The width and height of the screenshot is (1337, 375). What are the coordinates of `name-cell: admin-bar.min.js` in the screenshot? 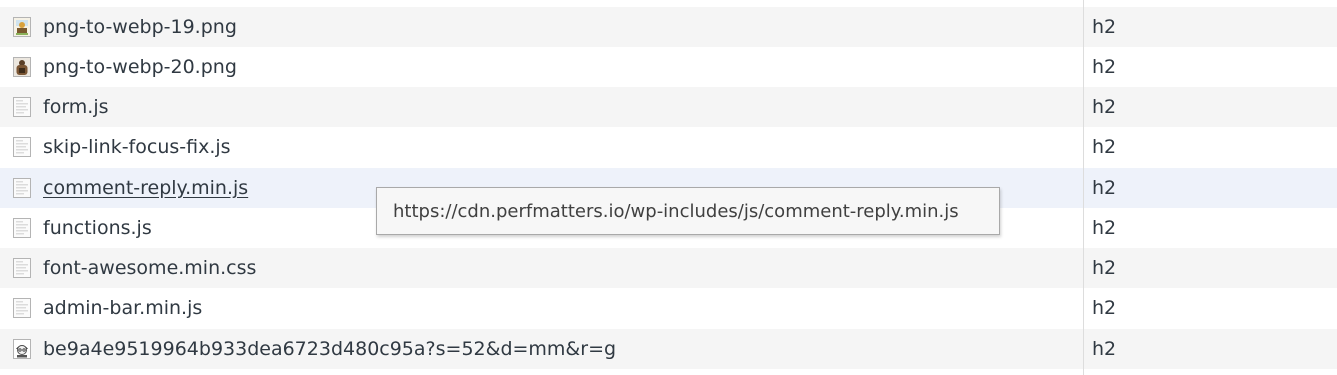 It's located at (541, 308).